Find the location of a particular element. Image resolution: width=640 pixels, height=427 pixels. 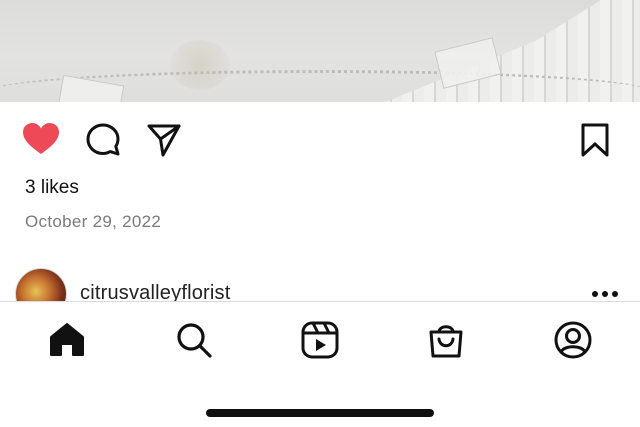

profile-icon is located at coordinates (573, 340).